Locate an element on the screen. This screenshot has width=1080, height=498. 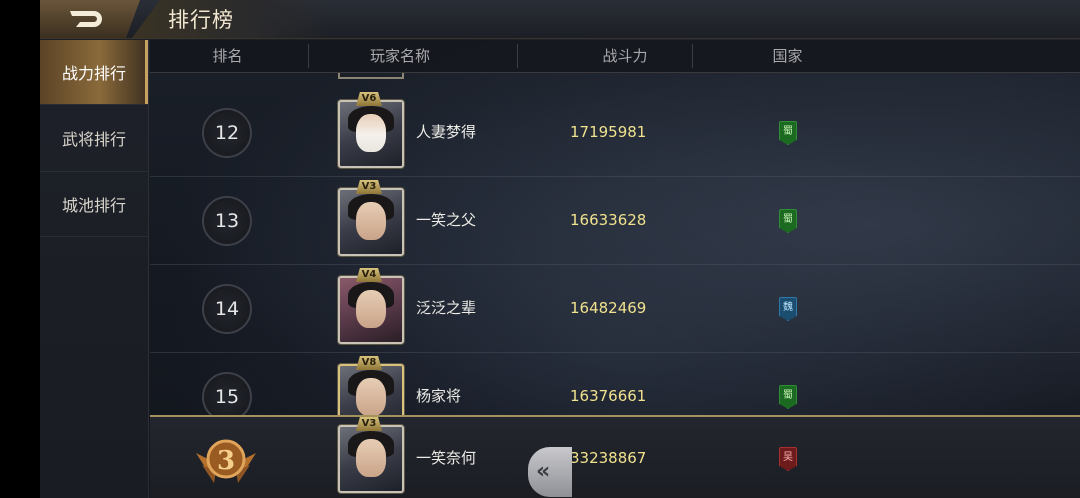
rank-badge: 13 is located at coordinates (227, 221).